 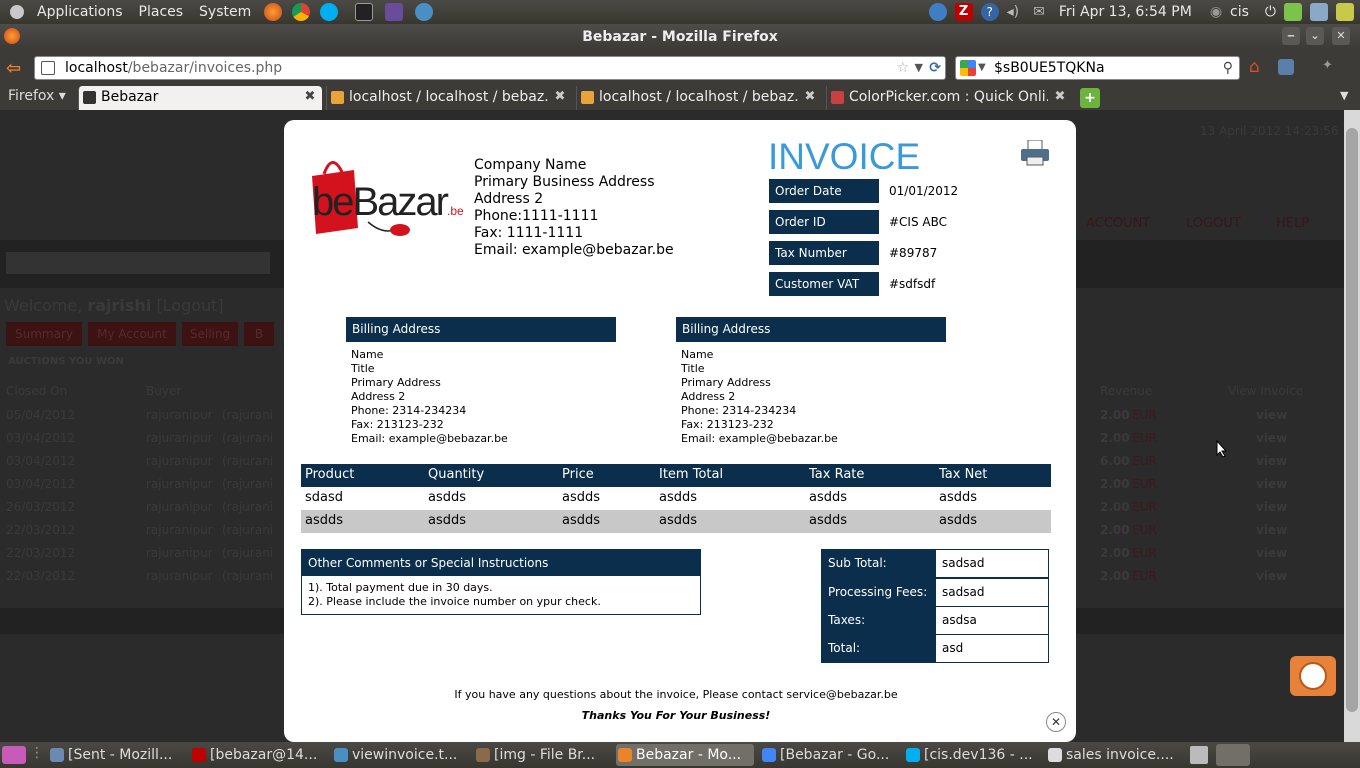 I want to click on volume-icon: ◂), so click(x=1013, y=12).